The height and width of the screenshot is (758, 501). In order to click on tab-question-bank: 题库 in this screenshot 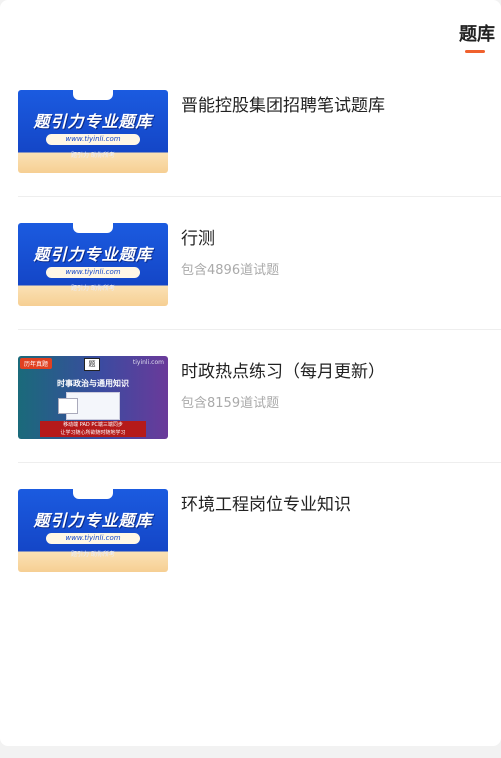, I will do `click(477, 33)`.